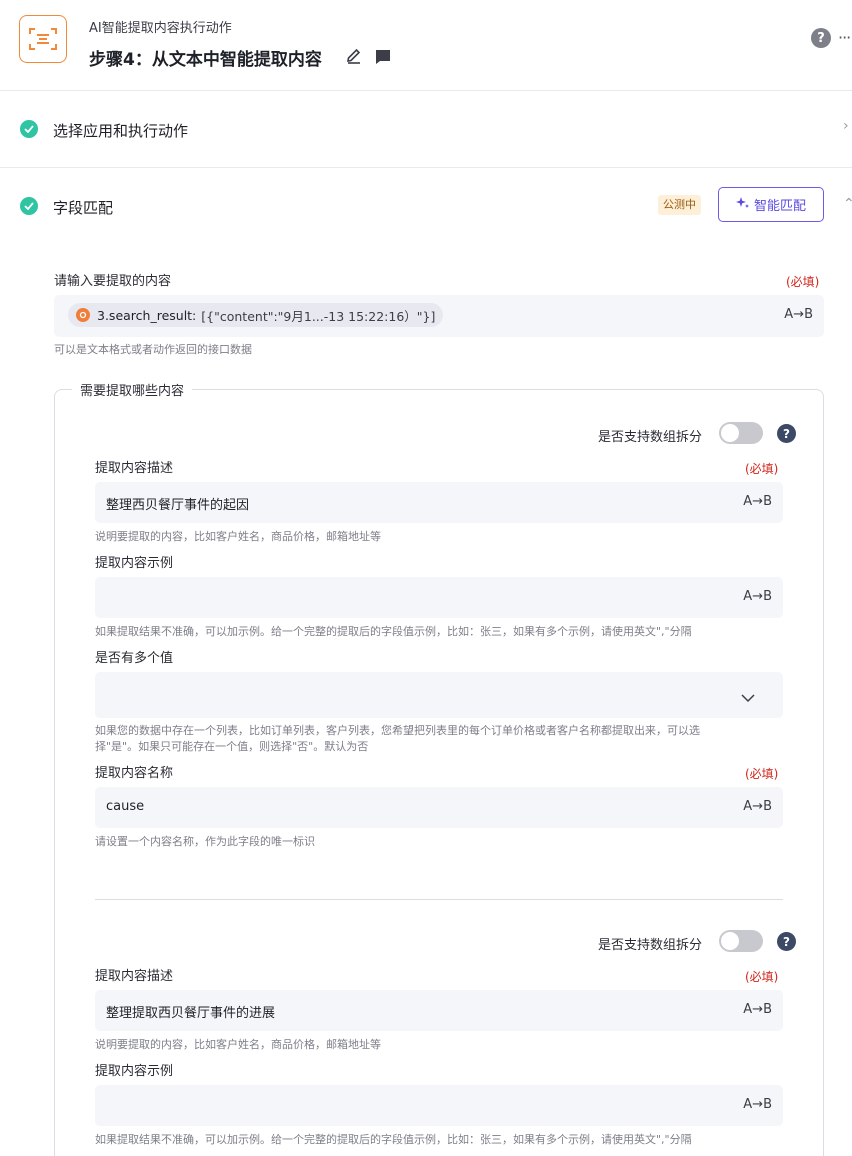 Image resolution: width=852 pixels, height=1156 pixels. I want to click on input-content-label: 请输入要提取的内容, so click(113, 281).